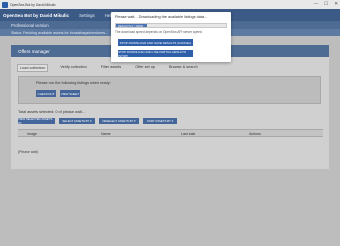 Image resolution: width=340 pixels, height=246 pixels. What do you see at coordinates (30, 25) in the screenshot?
I see `version-label: Professional version` at bounding box center [30, 25].